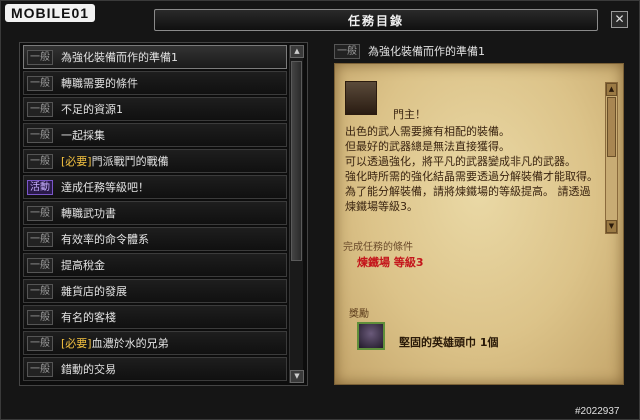 This screenshot has height=420, width=640. Describe the element at coordinates (409, 114) in the screenshot. I see `npc-greeting: 門主！` at that location.